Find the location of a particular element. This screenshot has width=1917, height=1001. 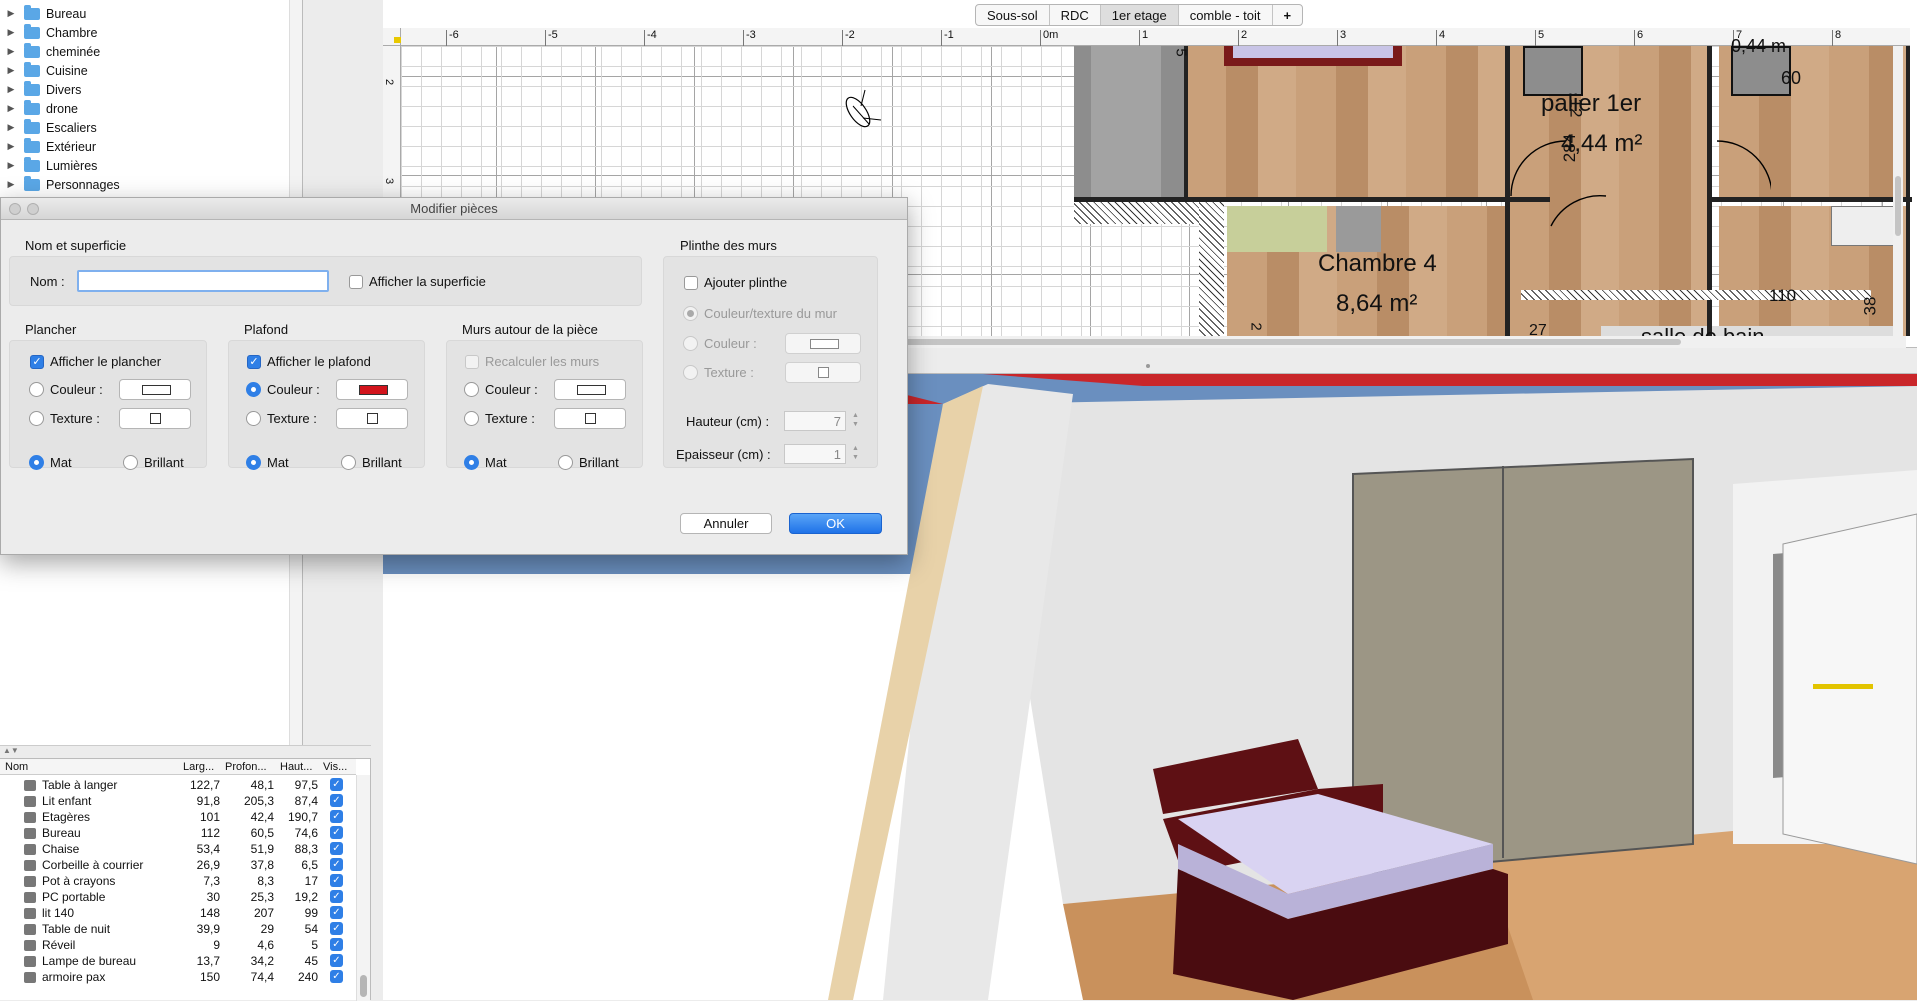

walls-color-label: Couleur : is located at coordinates (511, 389).